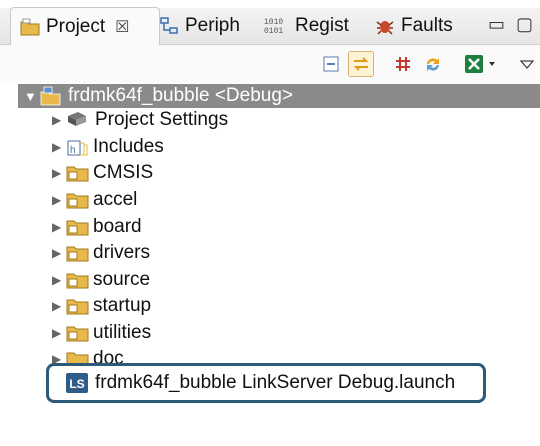  Describe the element at coordinates (115, 199) in the screenshot. I see `tree-item-label: accel` at that location.